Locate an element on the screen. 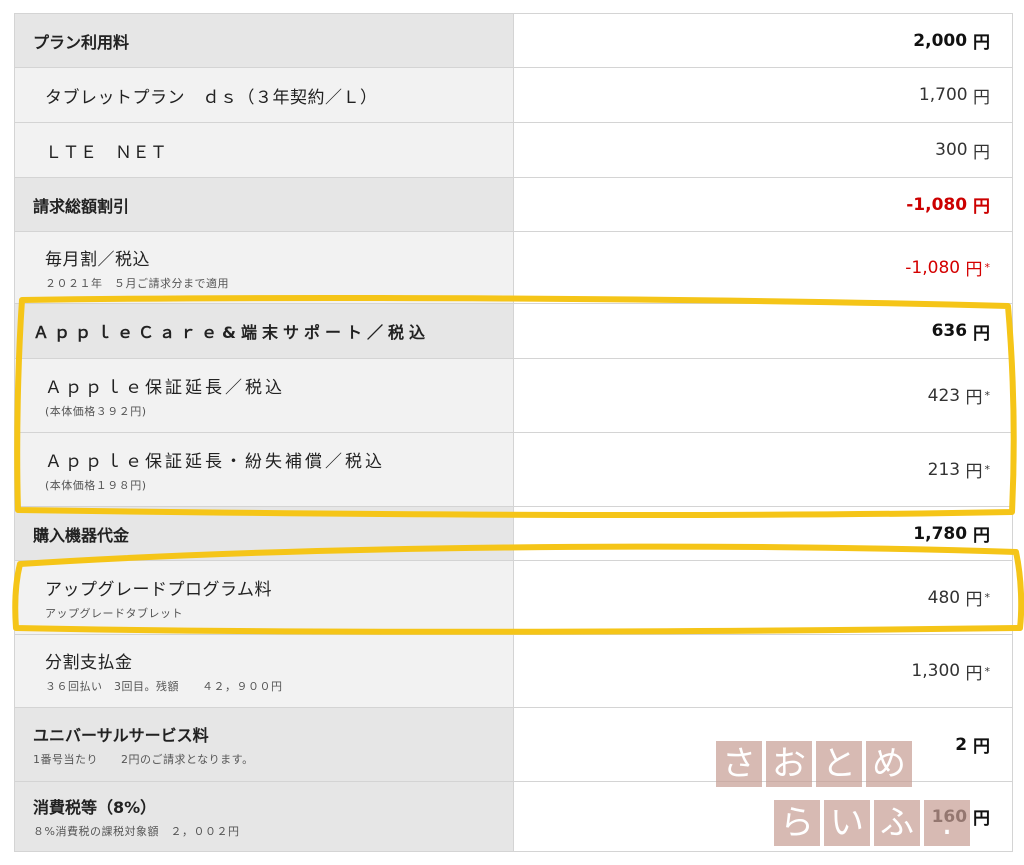  row-title: ユニバーサルサービス料 is located at coordinates (121, 735).